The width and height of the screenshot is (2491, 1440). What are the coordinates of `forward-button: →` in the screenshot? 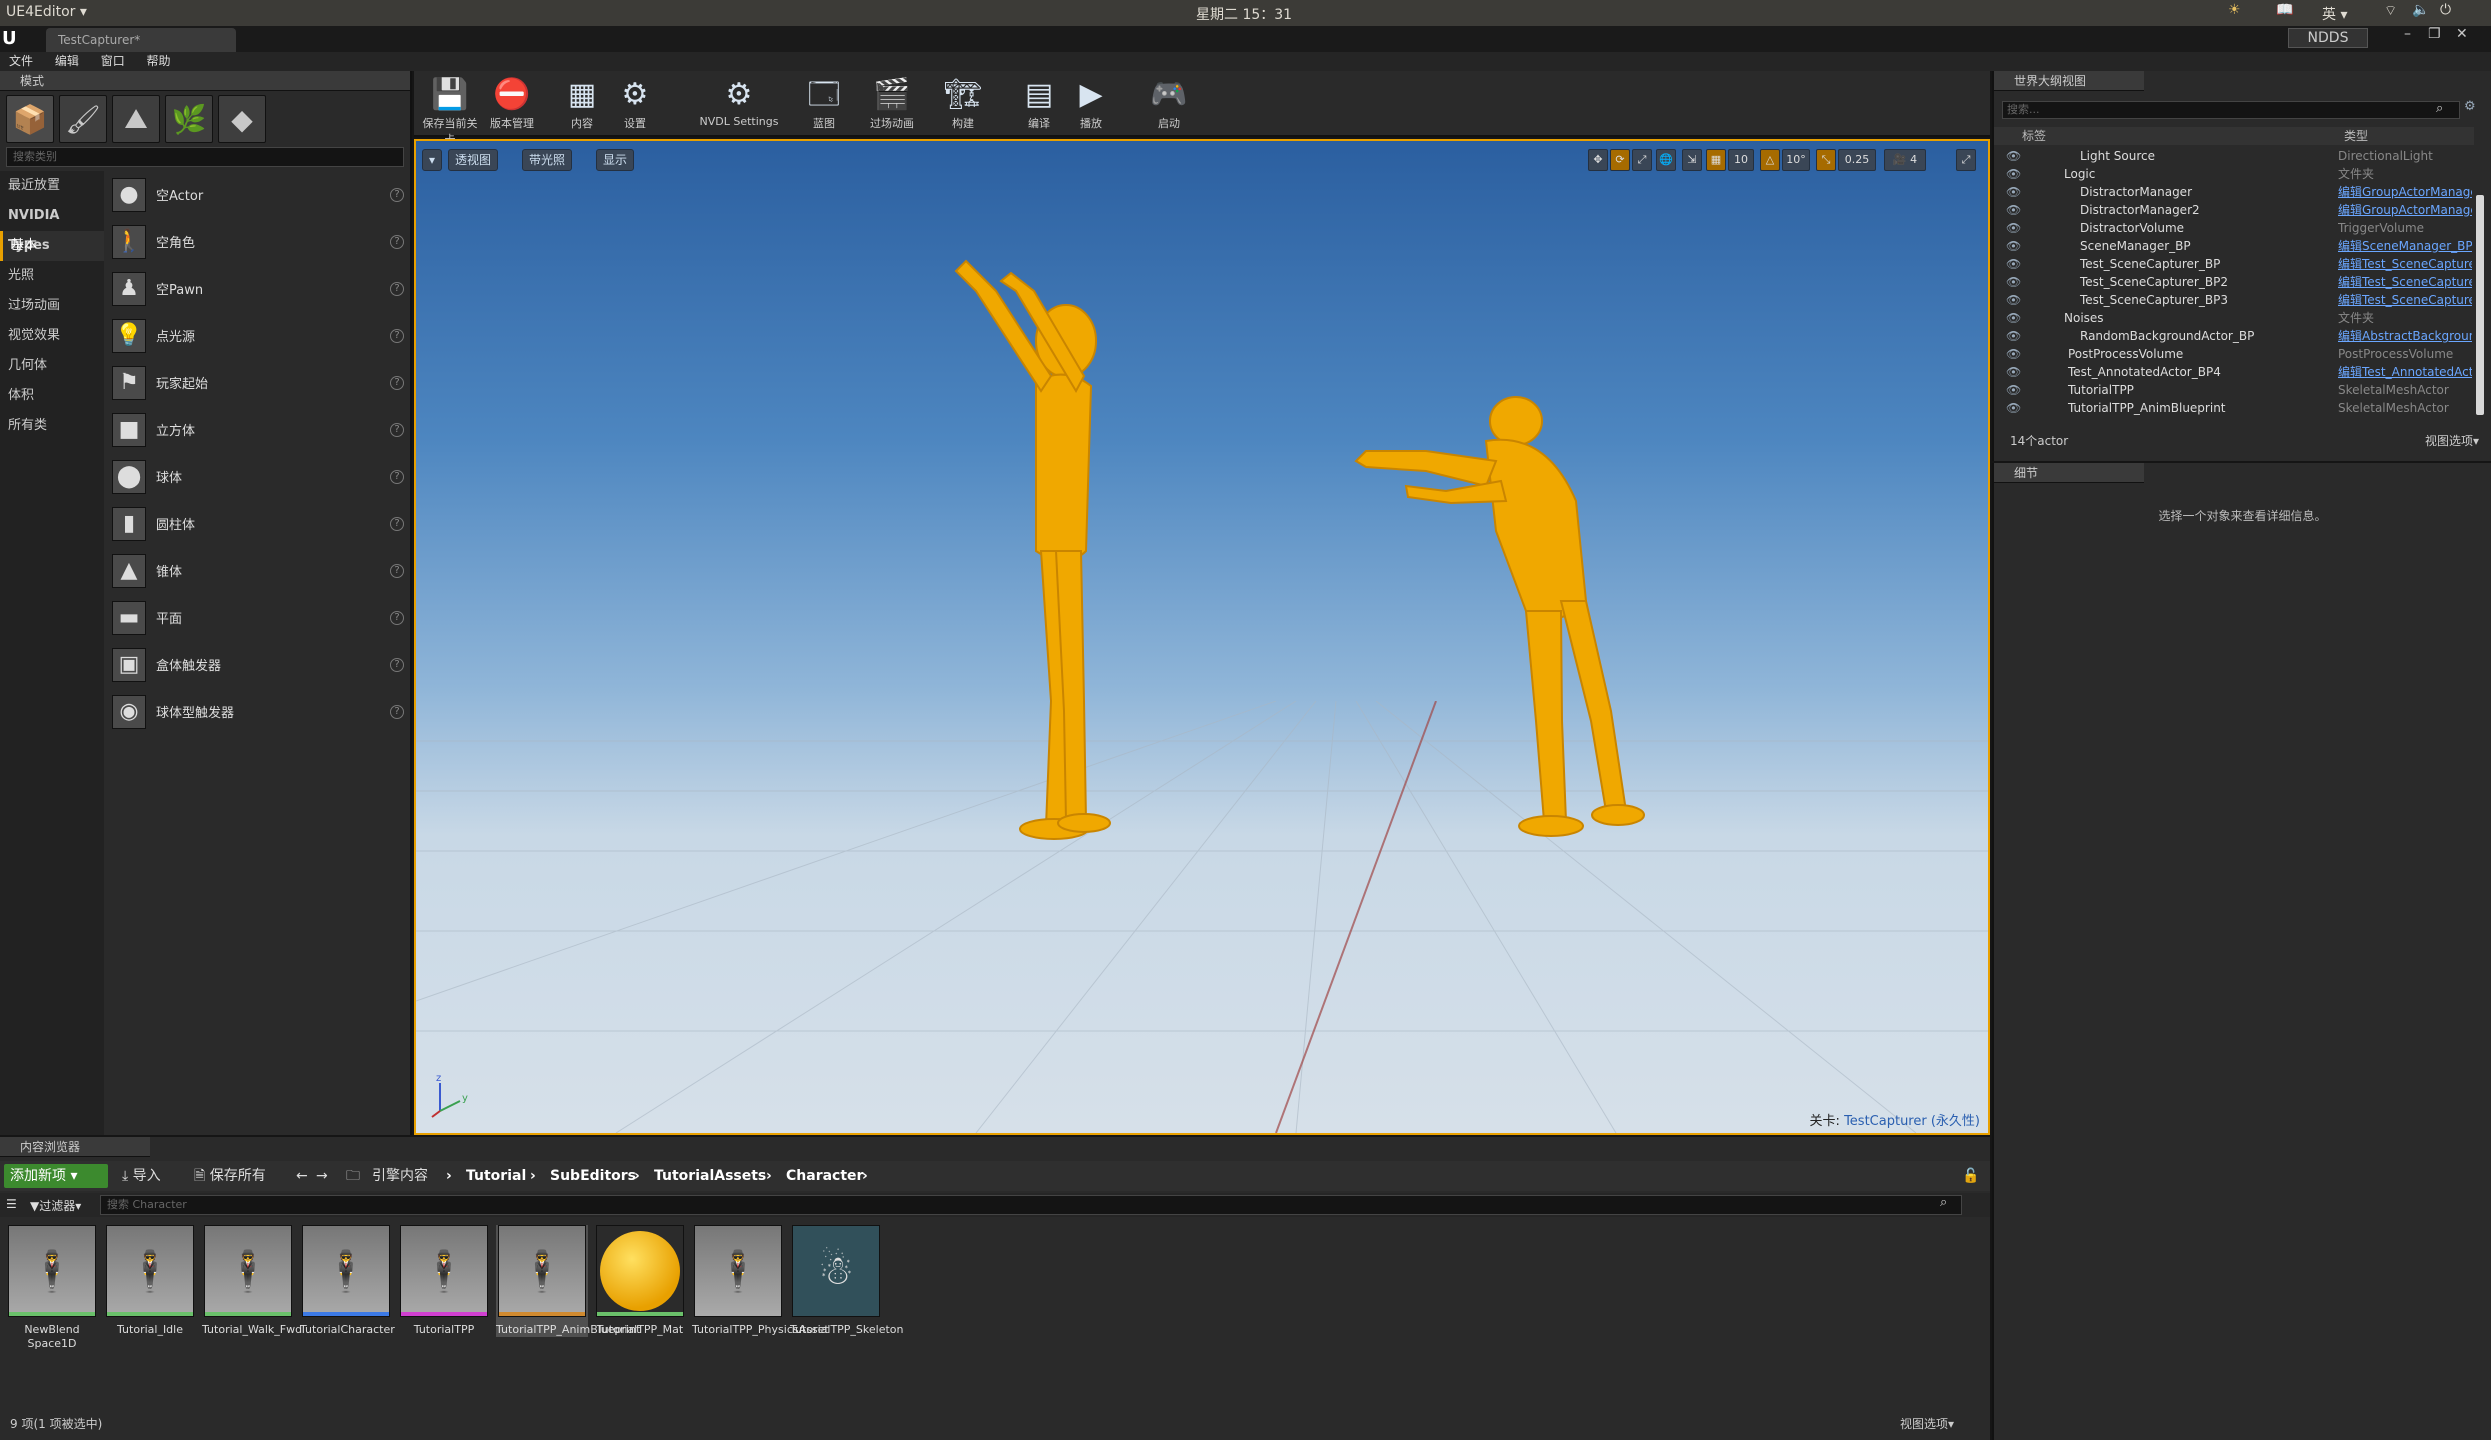 It's located at (322, 1176).